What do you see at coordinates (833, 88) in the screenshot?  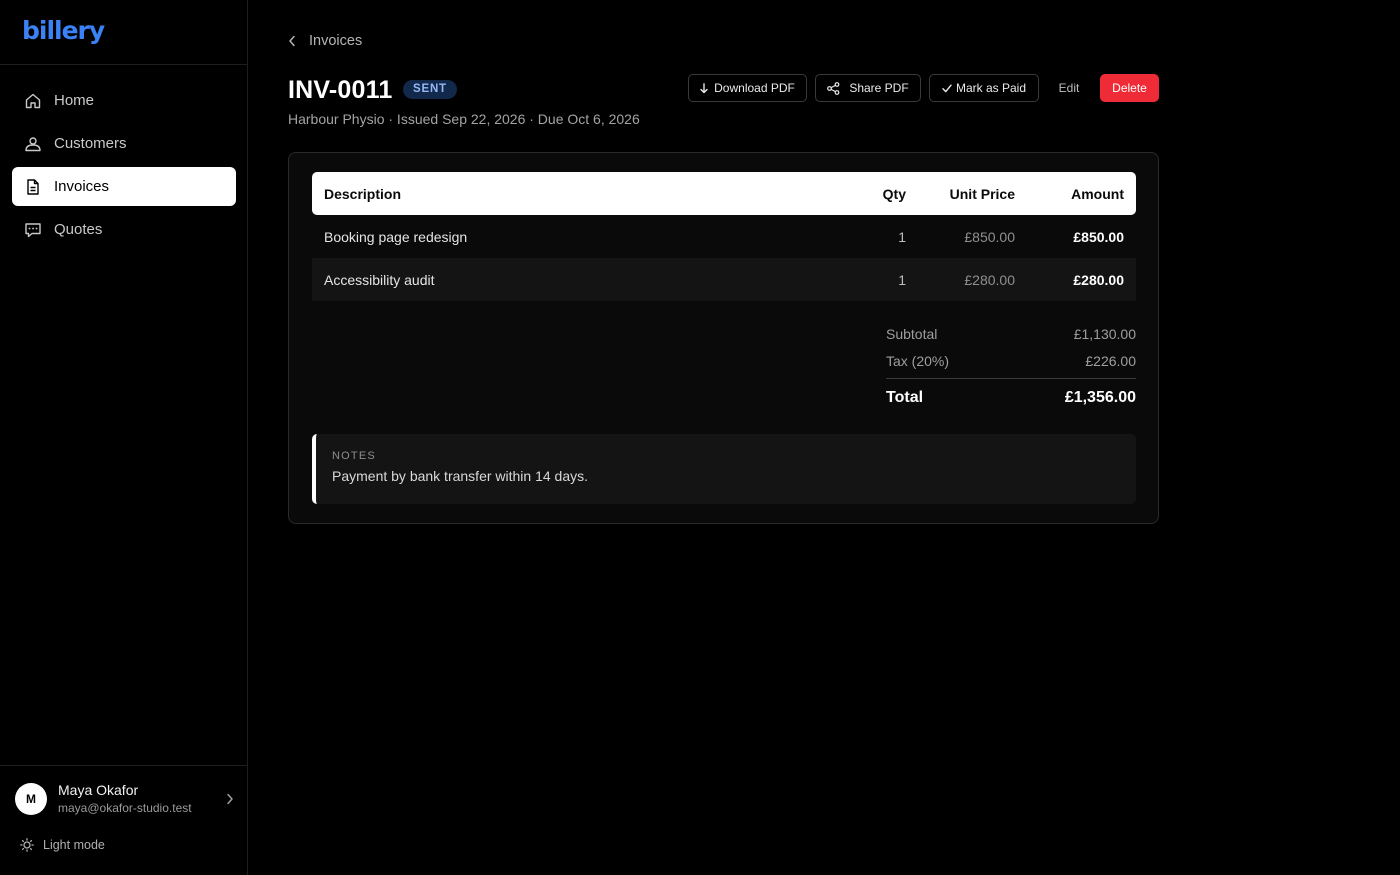 I see `share-icon` at bounding box center [833, 88].